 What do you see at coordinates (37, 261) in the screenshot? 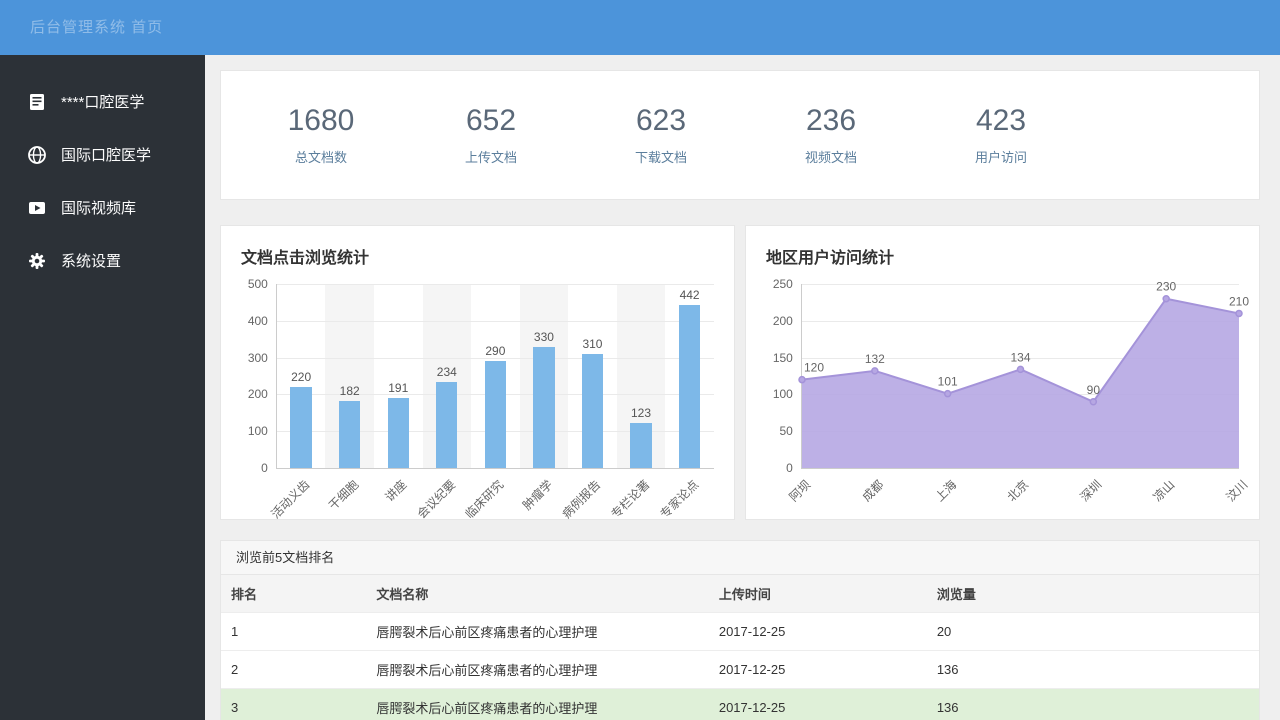
I see `gear-icon` at bounding box center [37, 261].